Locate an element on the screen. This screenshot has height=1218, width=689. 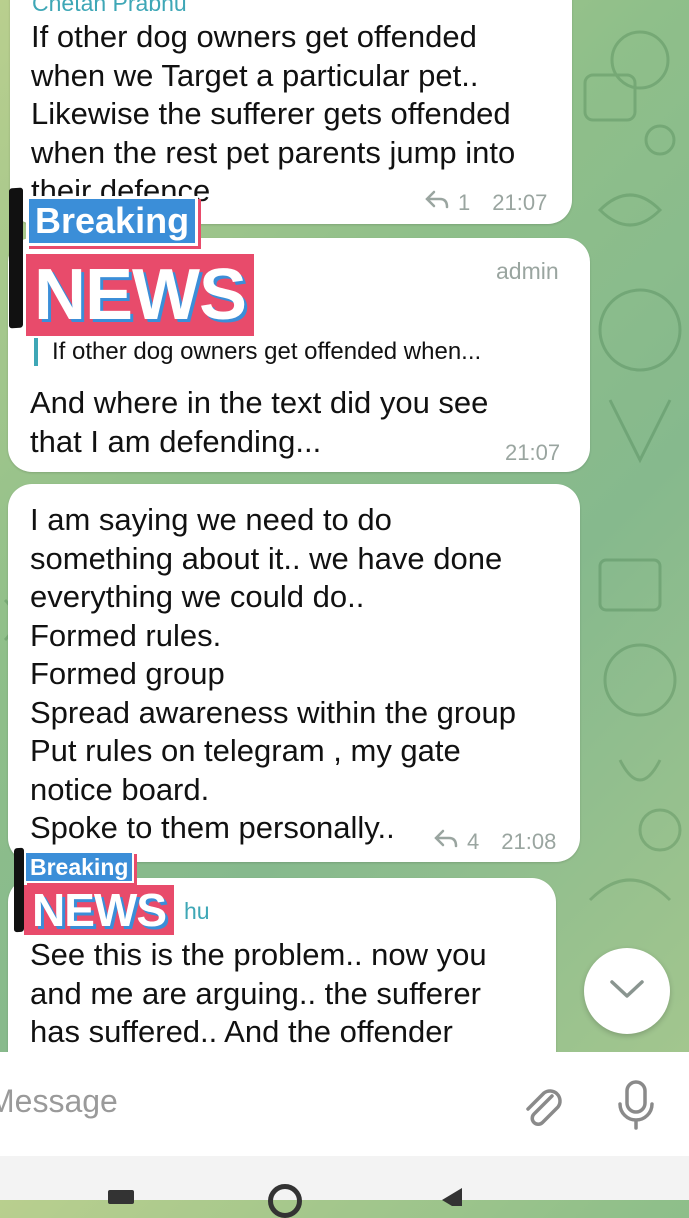
reply-count: 1 is located at coordinates (464, 203).